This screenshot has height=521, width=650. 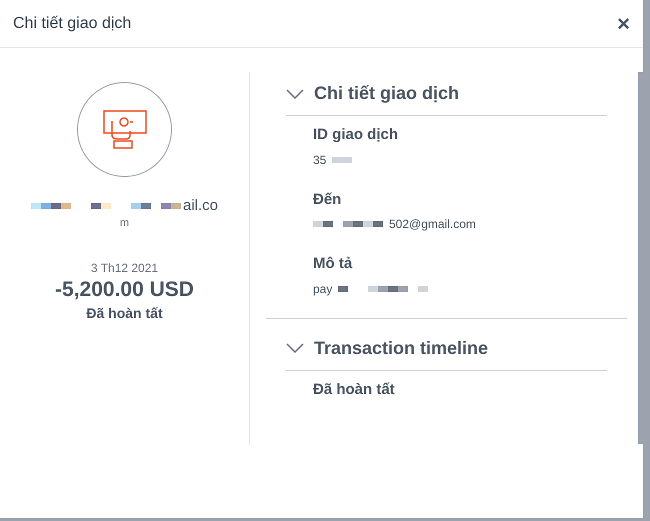 What do you see at coordinates (432, 224) in the screenshot?
I see `field-value: 502@gmail.com` at bounding box center [432, 224].